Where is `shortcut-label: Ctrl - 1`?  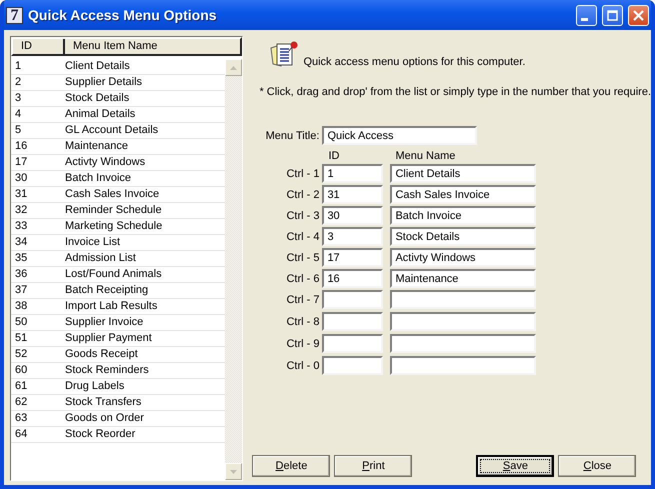
shortcut-label: Ctrl - 1 is located at coordinates (302, 174).